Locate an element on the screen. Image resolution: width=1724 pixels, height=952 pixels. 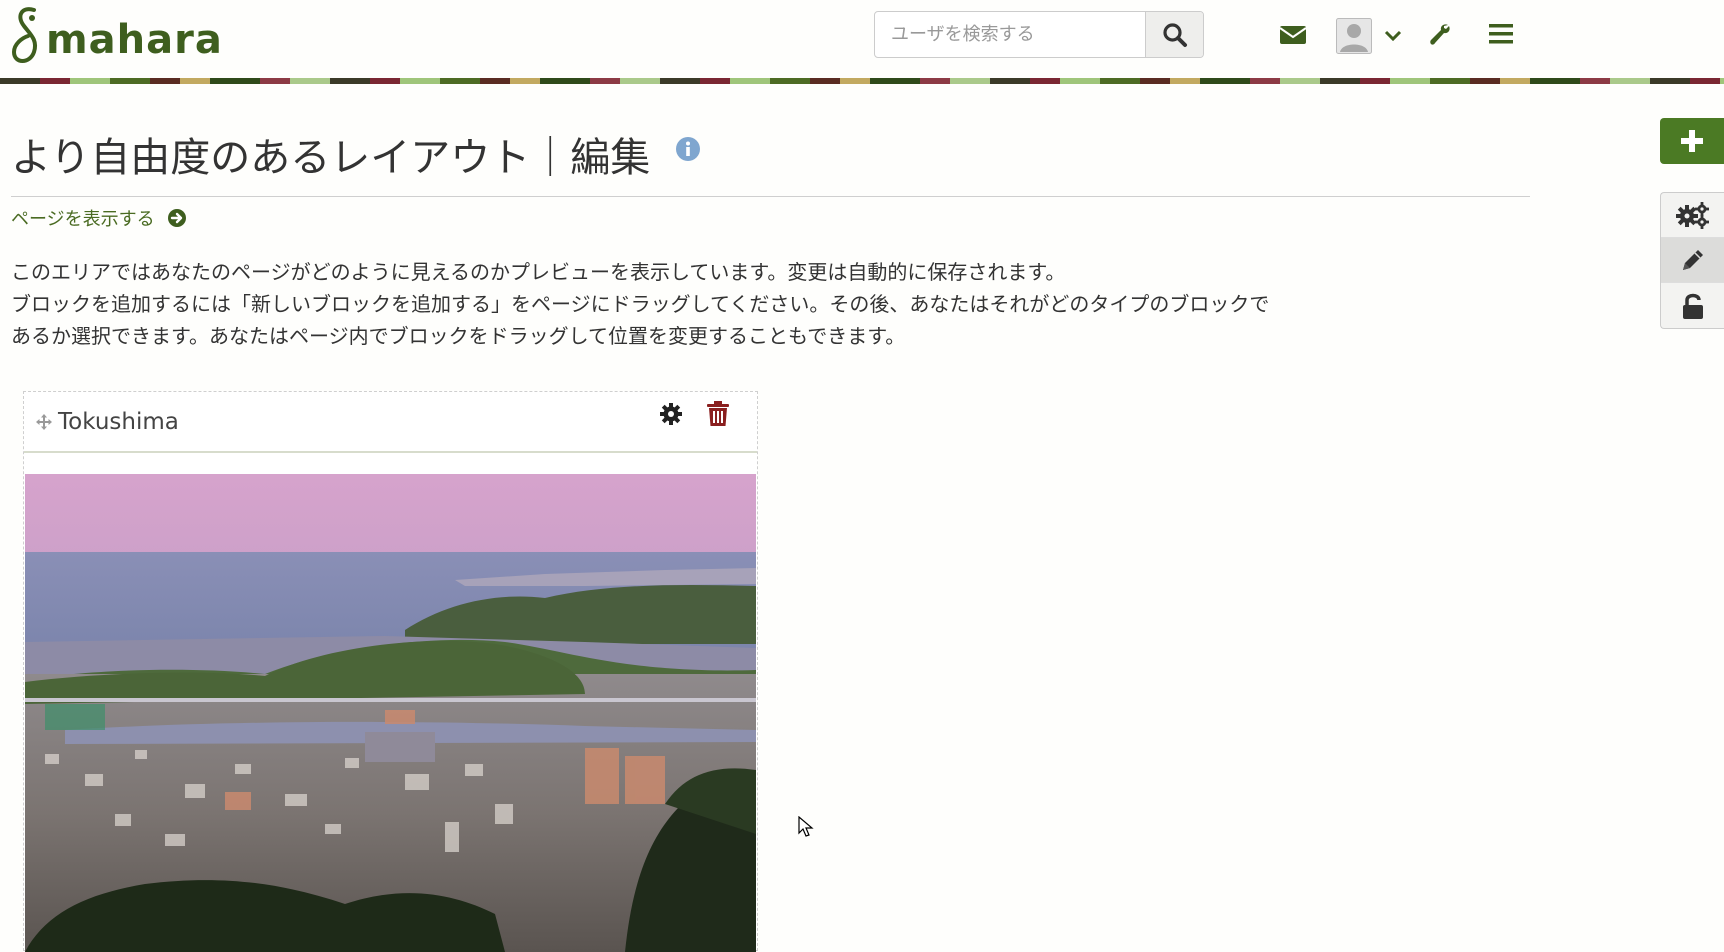
plus-icon is located at coordinates (1692, 141).